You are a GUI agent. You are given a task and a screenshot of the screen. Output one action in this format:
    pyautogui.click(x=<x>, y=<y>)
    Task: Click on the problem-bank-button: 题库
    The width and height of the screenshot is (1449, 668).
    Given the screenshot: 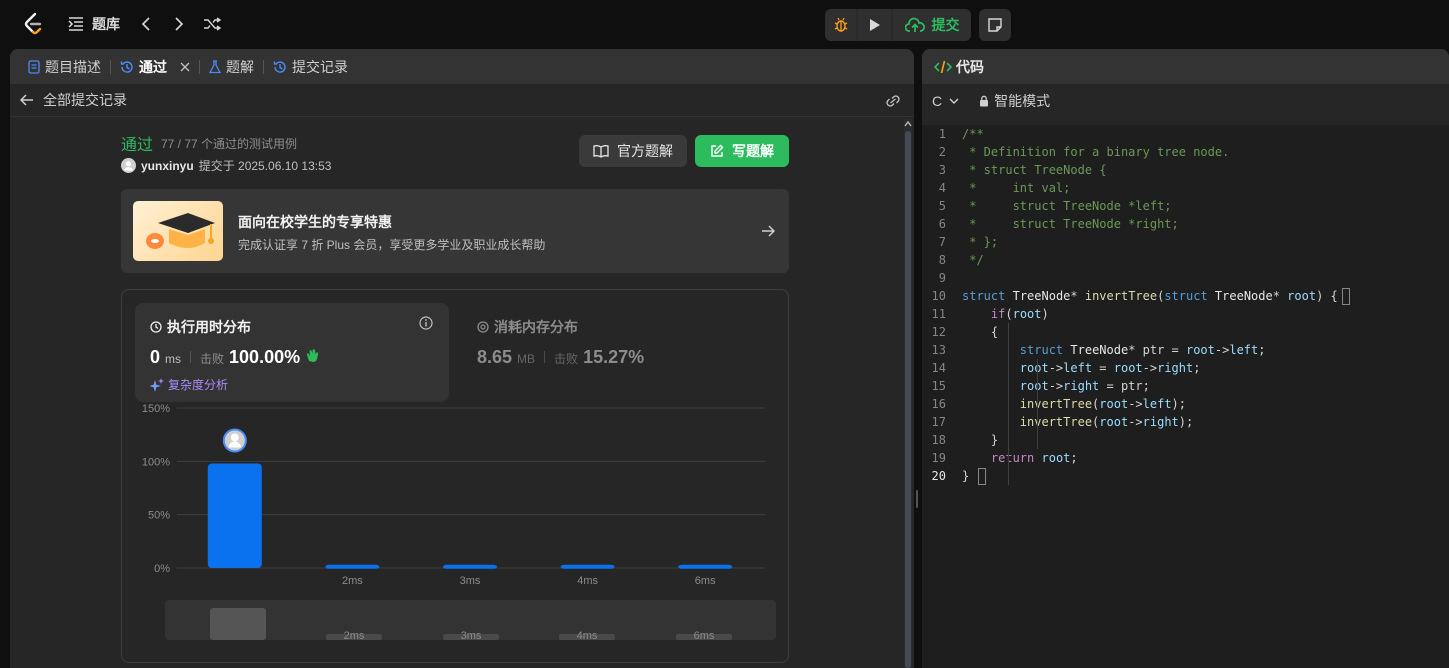 What is the action you would take?
    pyautogui.click(x=94, y=24)
    